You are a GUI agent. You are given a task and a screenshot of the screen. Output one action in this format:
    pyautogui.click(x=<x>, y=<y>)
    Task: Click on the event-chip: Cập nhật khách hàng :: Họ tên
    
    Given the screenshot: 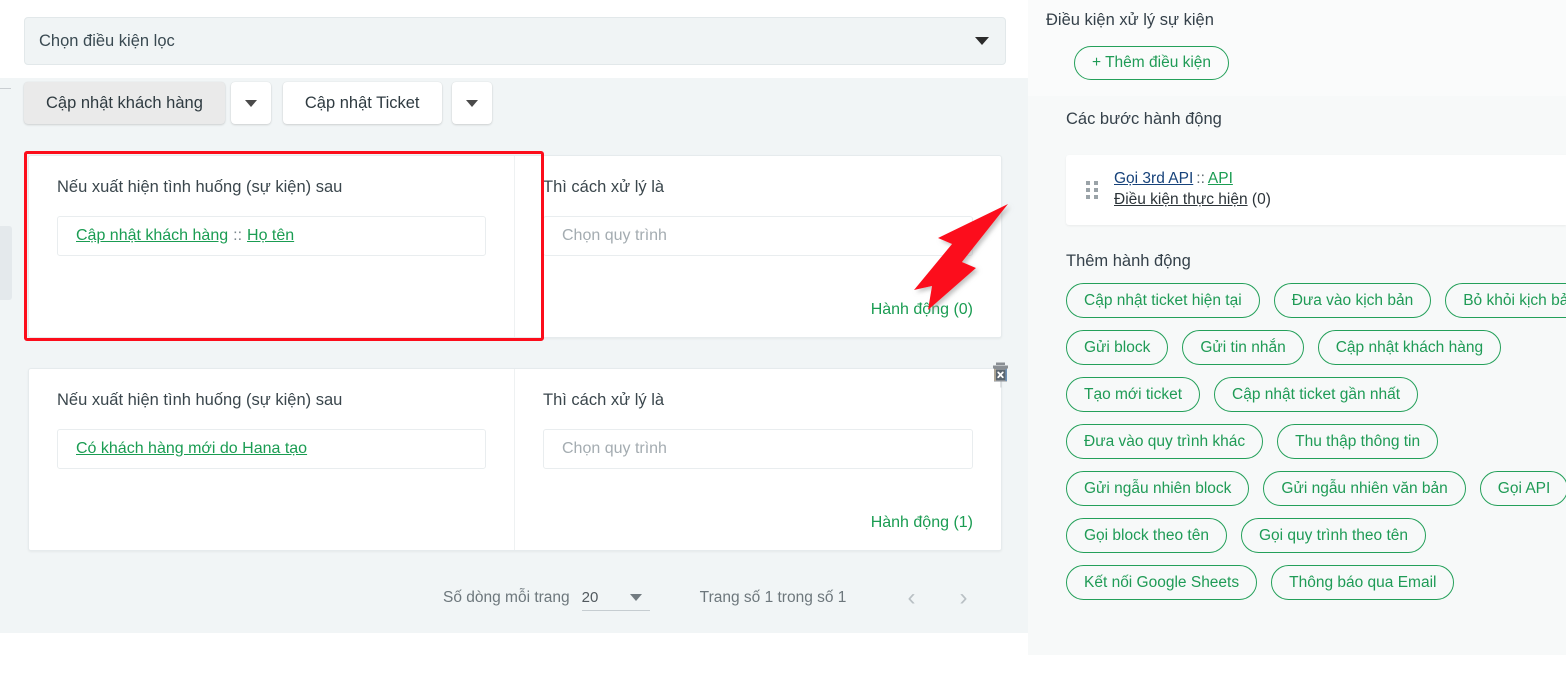 What is the action you would take?
    pyautogui.click(x=271, y=236)
    